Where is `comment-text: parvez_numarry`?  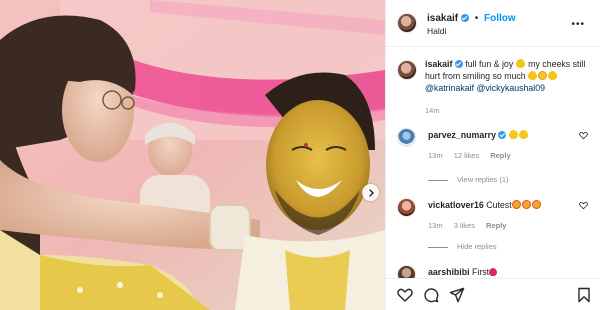
comment-text: parvez_numarry is located at coordinates (478, 135).